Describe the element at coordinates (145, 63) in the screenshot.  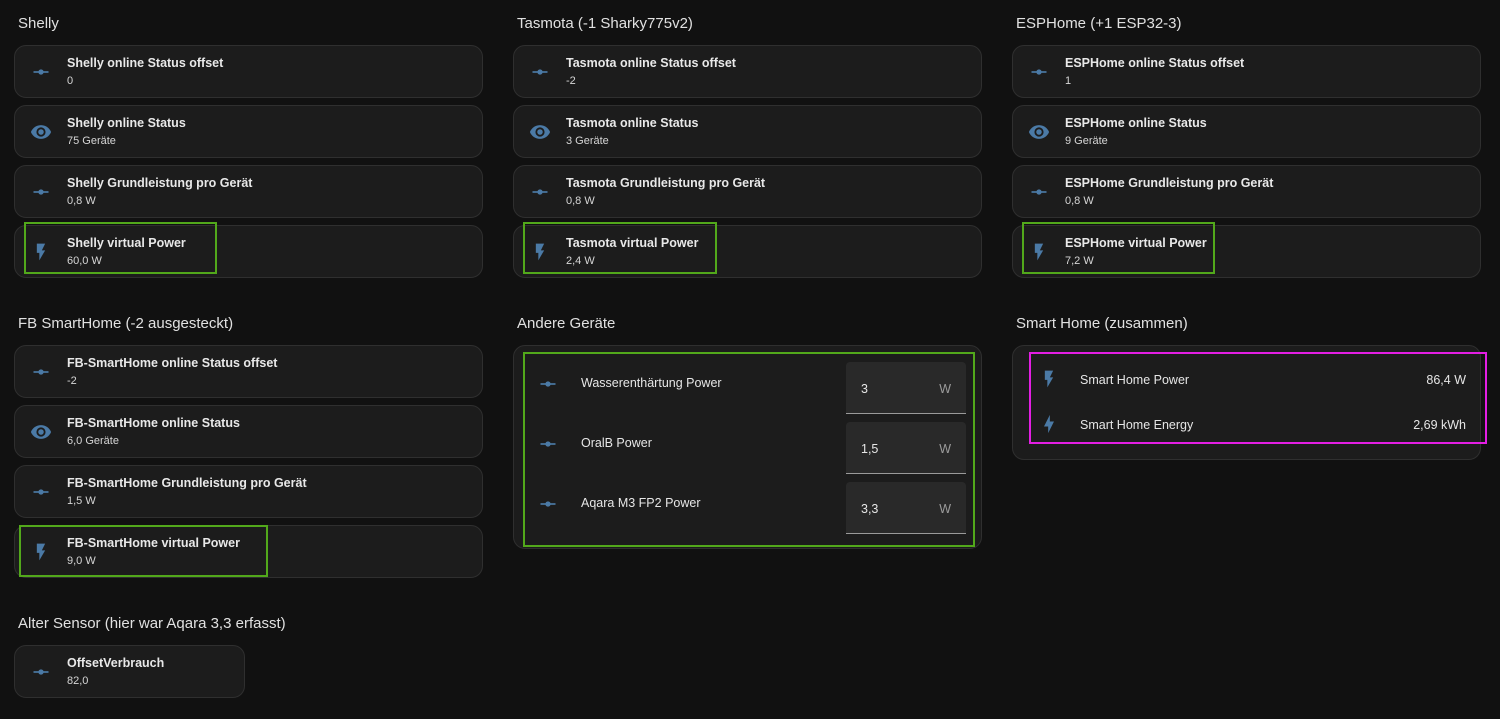
I see `tile-name: Shelly online Status offset` at that location.